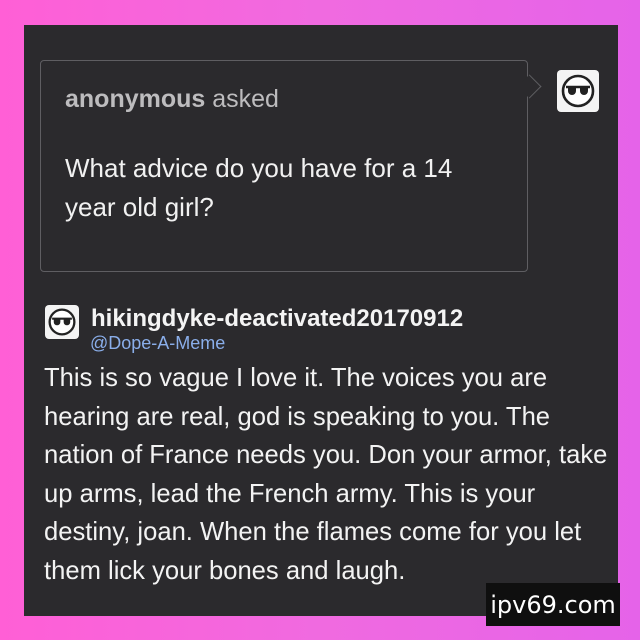  I want to click on asker-line: anonymous asked, so click(172, 99).